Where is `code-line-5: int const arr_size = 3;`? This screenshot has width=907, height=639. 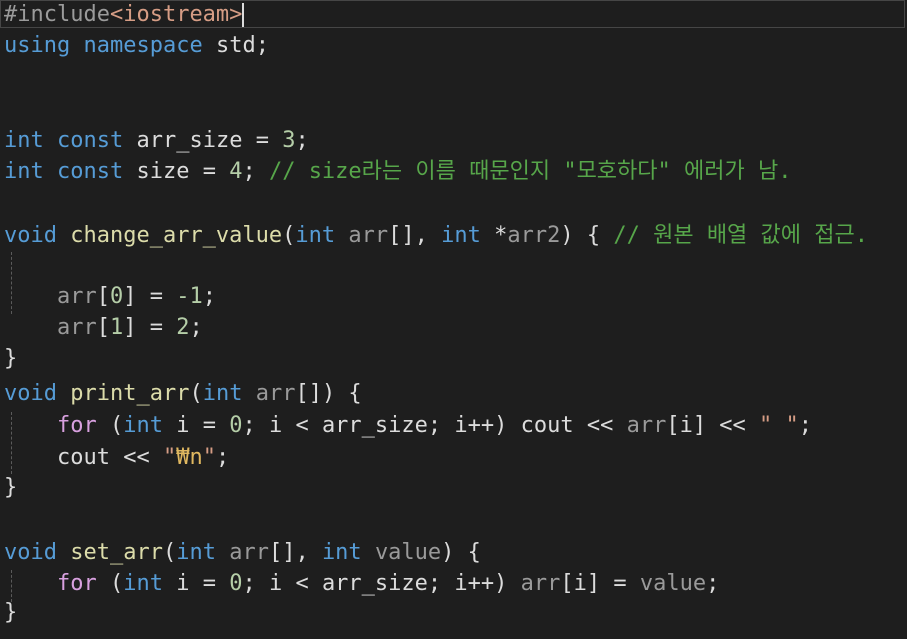 code-line-5: int const arr_size = 3; is located at coordinates (156, 141).